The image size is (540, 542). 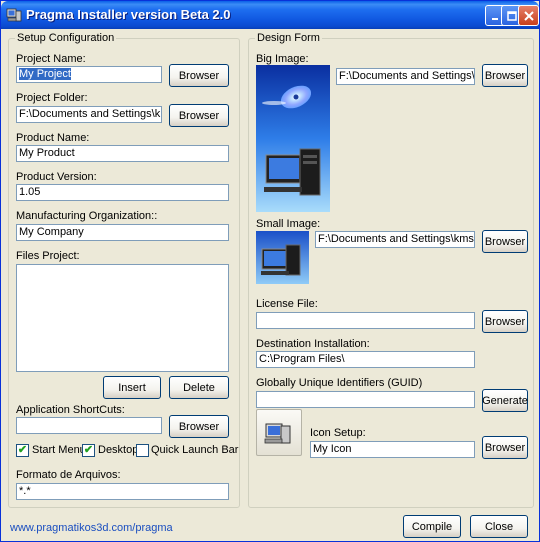 I want to click on icon-setup-input: My Icon, so click(x=392, y=449).